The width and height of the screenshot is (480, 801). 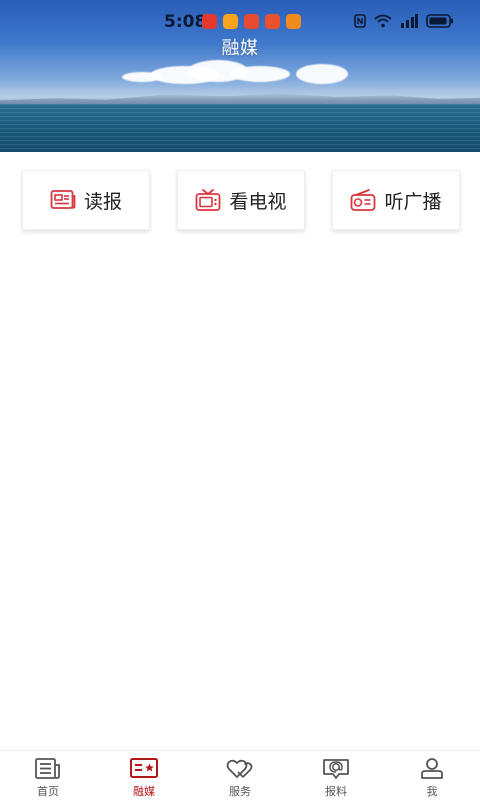 What do you see at coordinates (413, 201) in the screenshot?
I see `listen-radio-label: 听广播` at bounding box center [413, 201].